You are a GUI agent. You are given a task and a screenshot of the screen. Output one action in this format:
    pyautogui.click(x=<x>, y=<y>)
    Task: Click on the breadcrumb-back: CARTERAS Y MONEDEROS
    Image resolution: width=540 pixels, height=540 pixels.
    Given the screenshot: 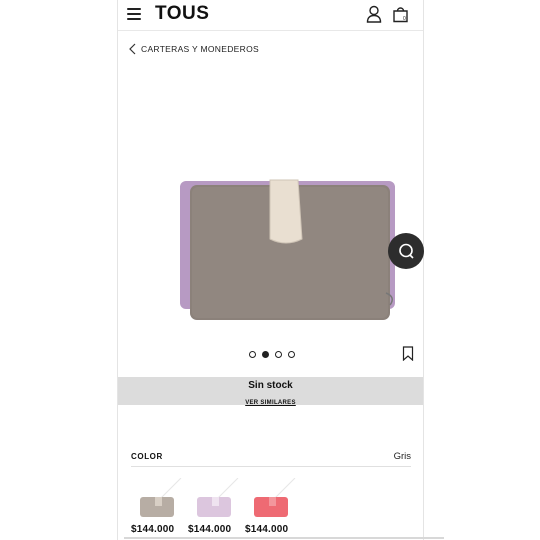 What is the action you would take?
    pyautogui.click(x=193, y=49)
    